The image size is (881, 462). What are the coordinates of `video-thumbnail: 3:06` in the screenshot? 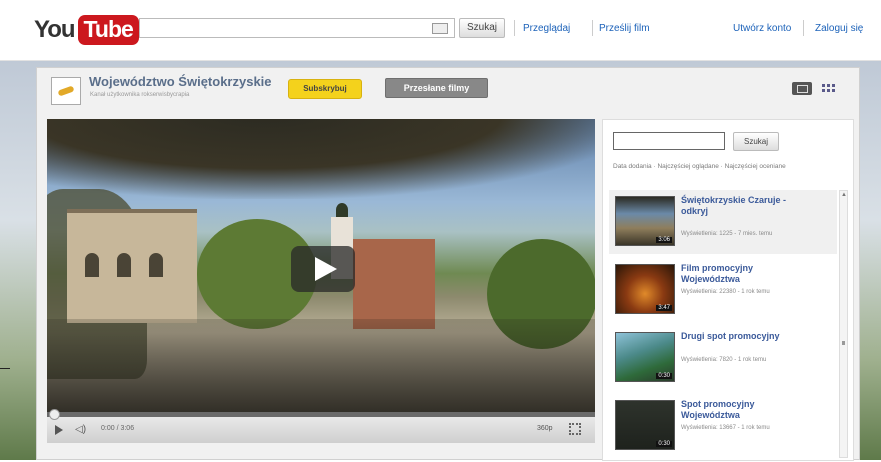 It's located at (645, 221).